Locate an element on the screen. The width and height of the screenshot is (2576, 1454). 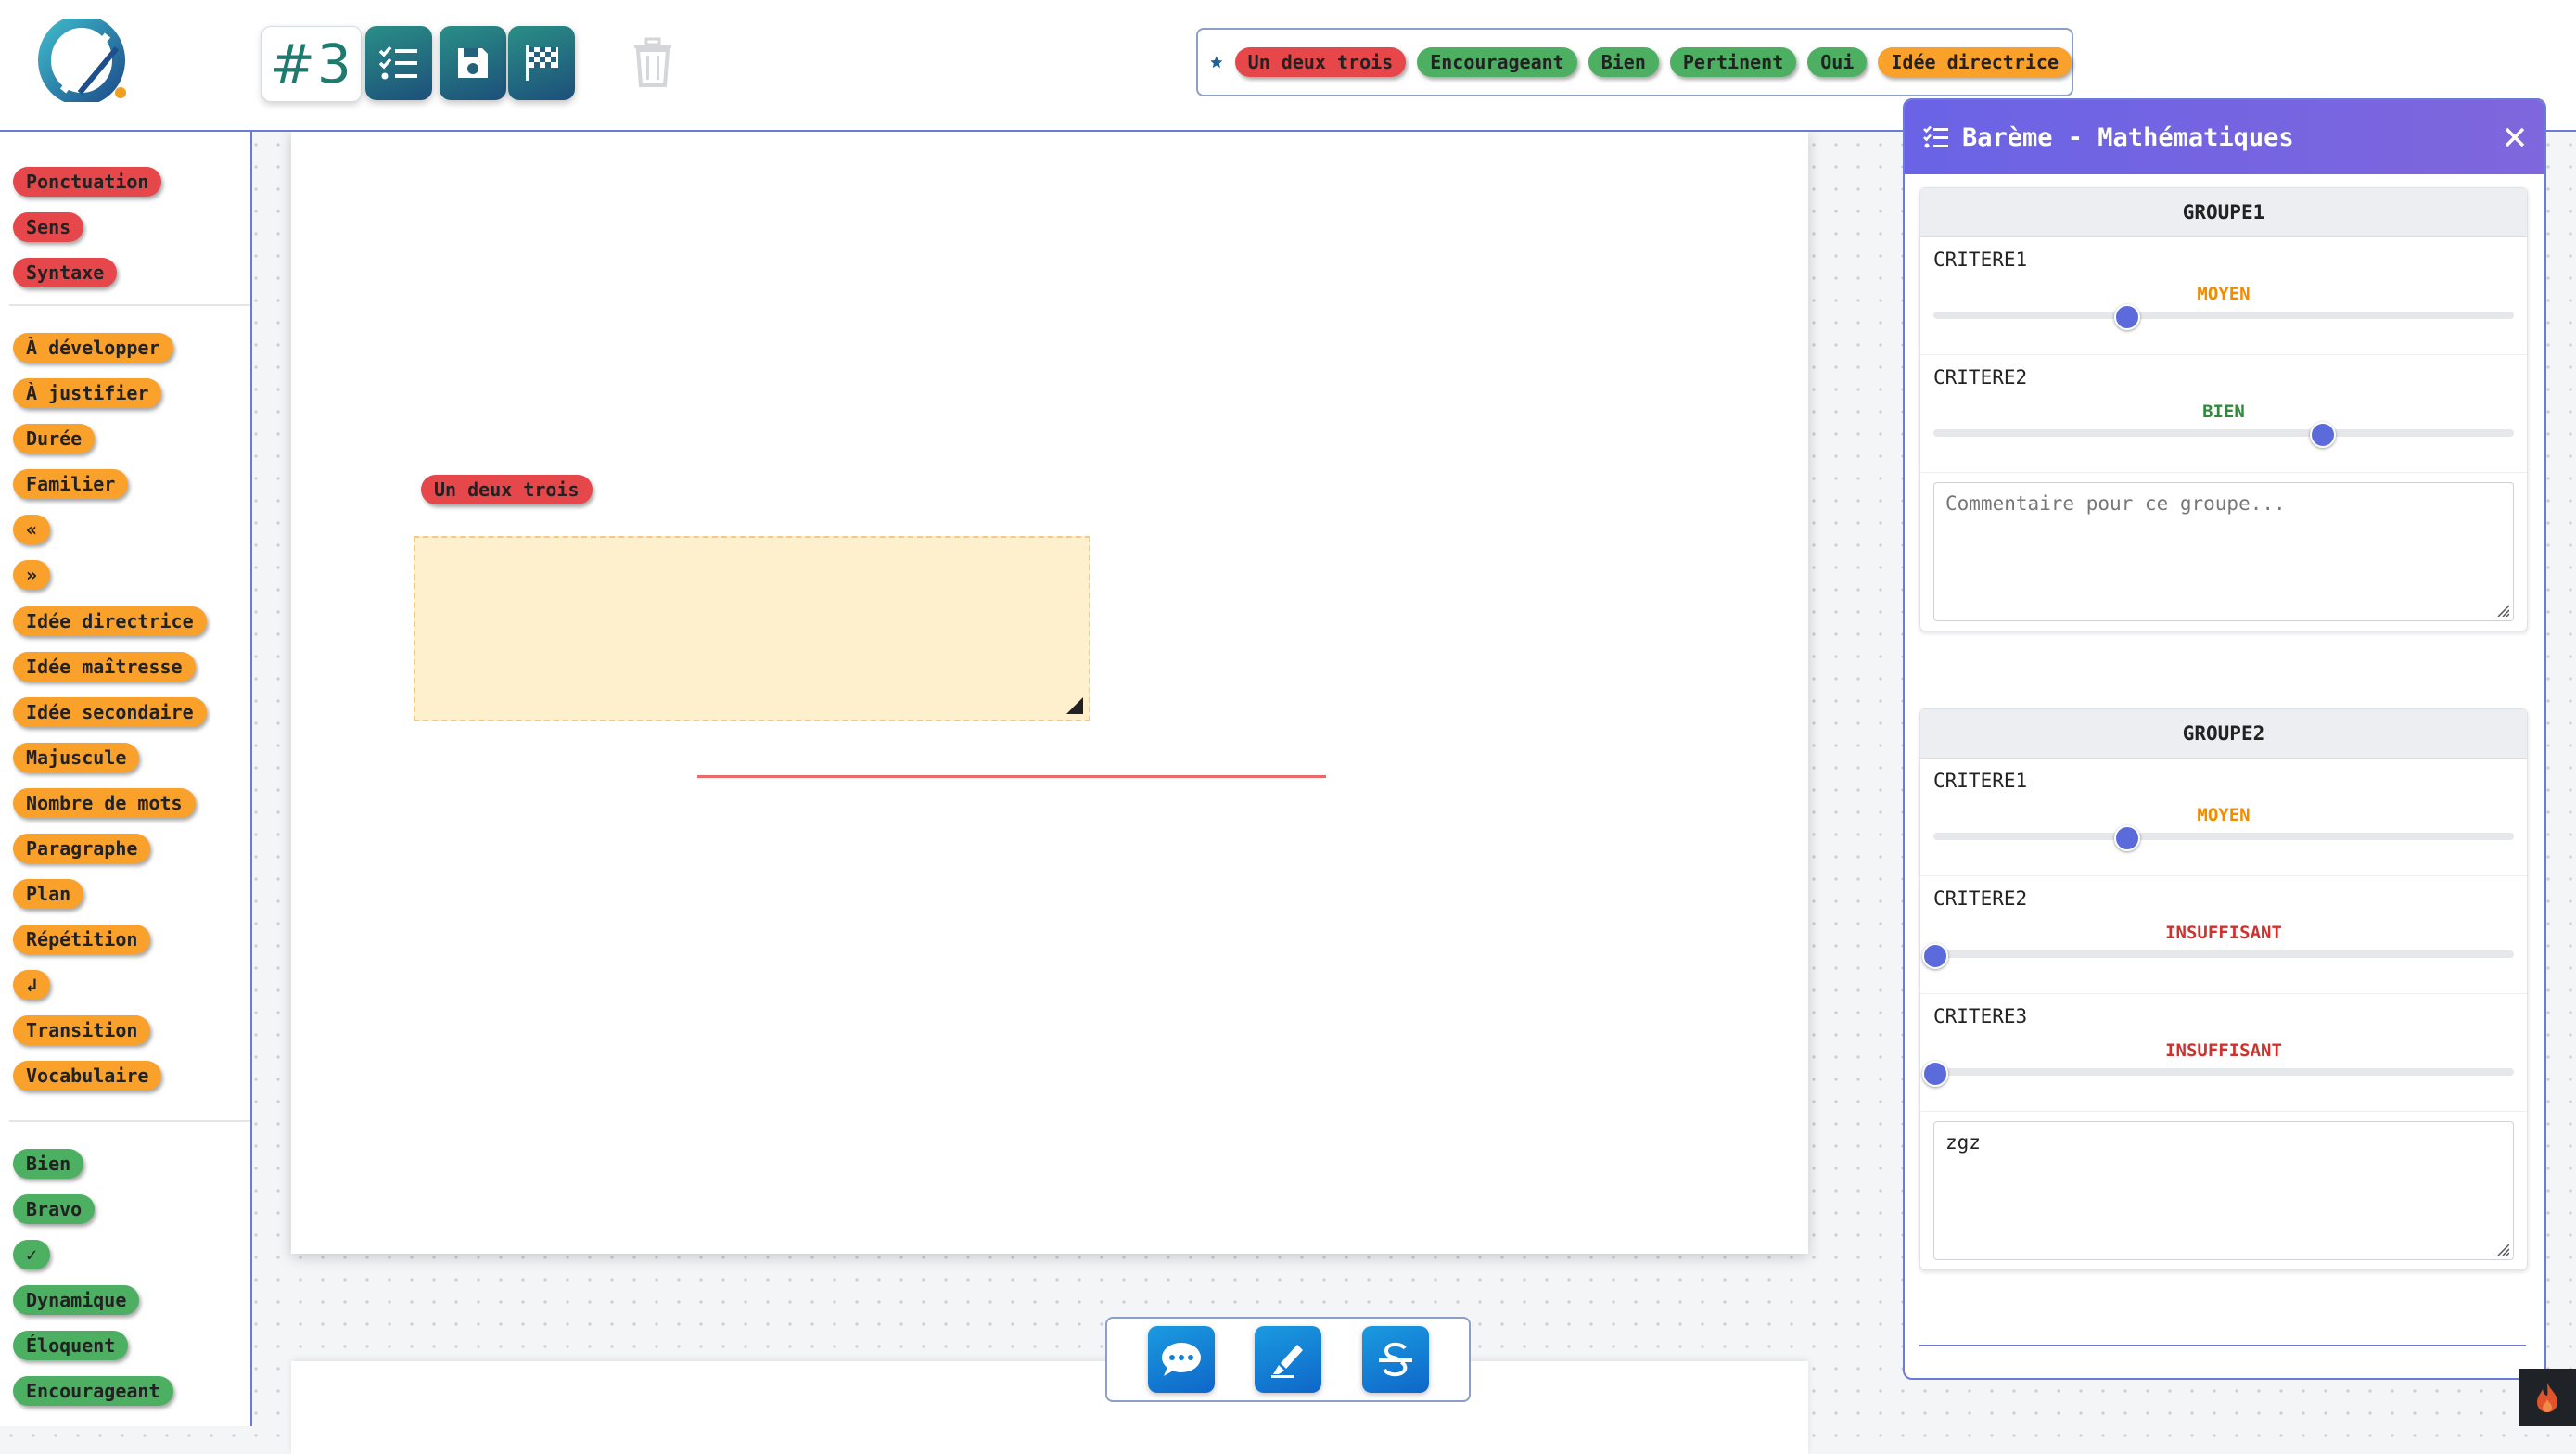
tag-item: Répétition is located at coordinates (82, 939).